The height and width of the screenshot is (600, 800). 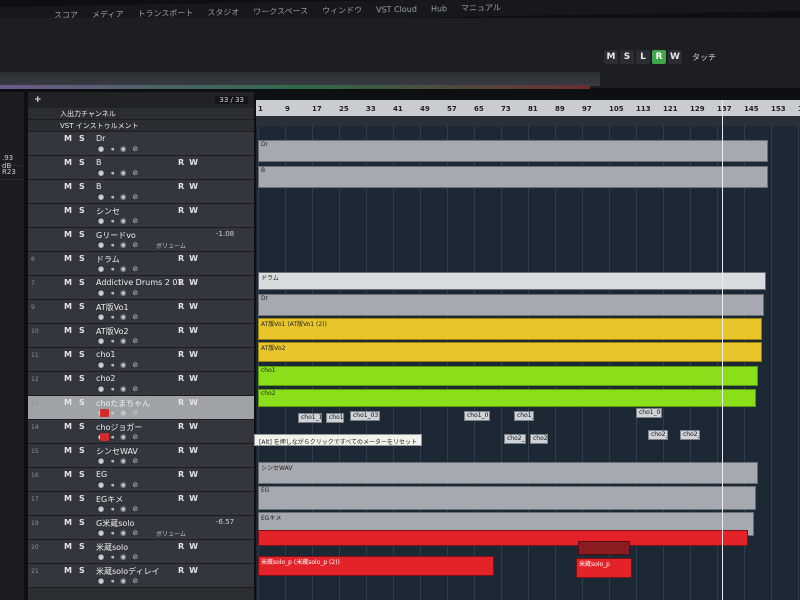 What do you see at coordinates (376, 566) in the screenshot?
I see `clip-solo: 米蔵solo_p (米蔵solo_p (2))` at bounding box center [376, 566].